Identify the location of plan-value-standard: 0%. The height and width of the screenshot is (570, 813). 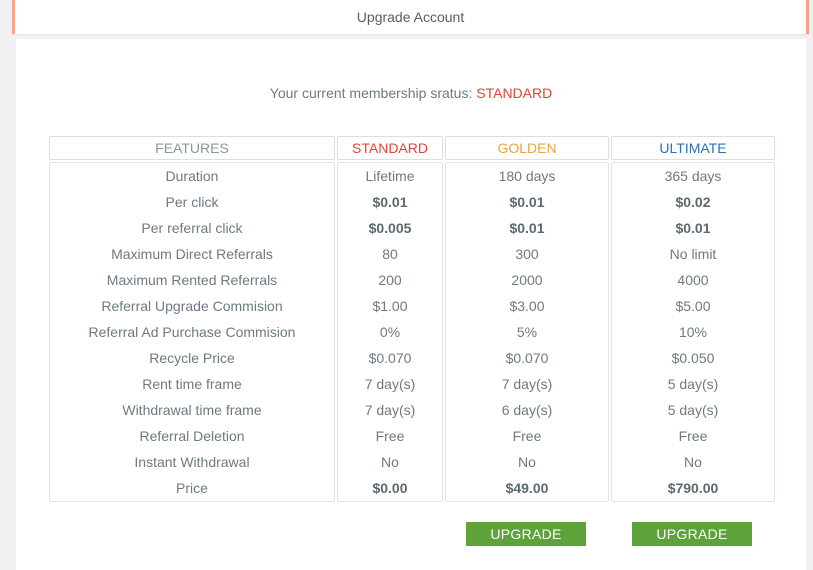
(390, 332).